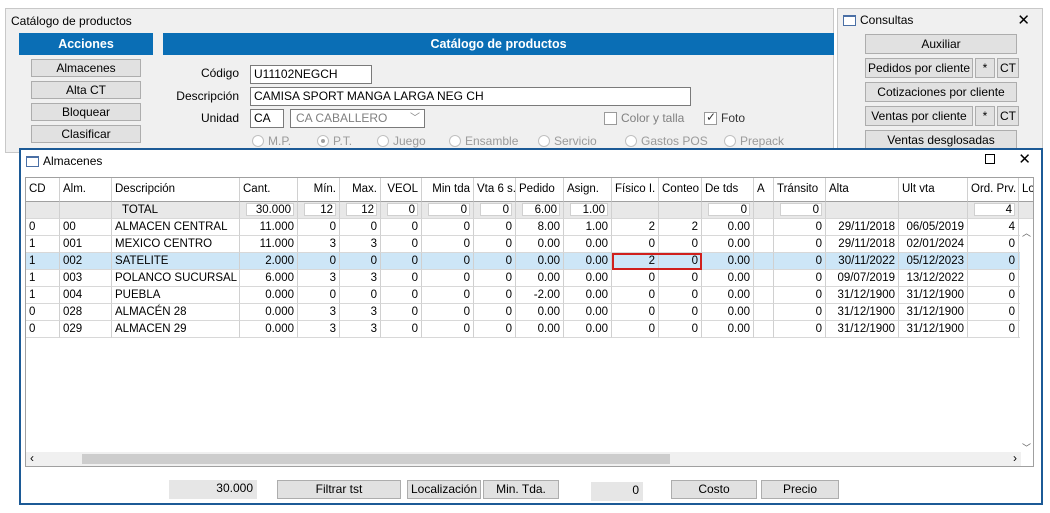 The image size is (1050, 513). What do you see at coordinates (401, 141) in the screenshot?
I see `radio-juego: Juego` at bounding box center [401, 141].